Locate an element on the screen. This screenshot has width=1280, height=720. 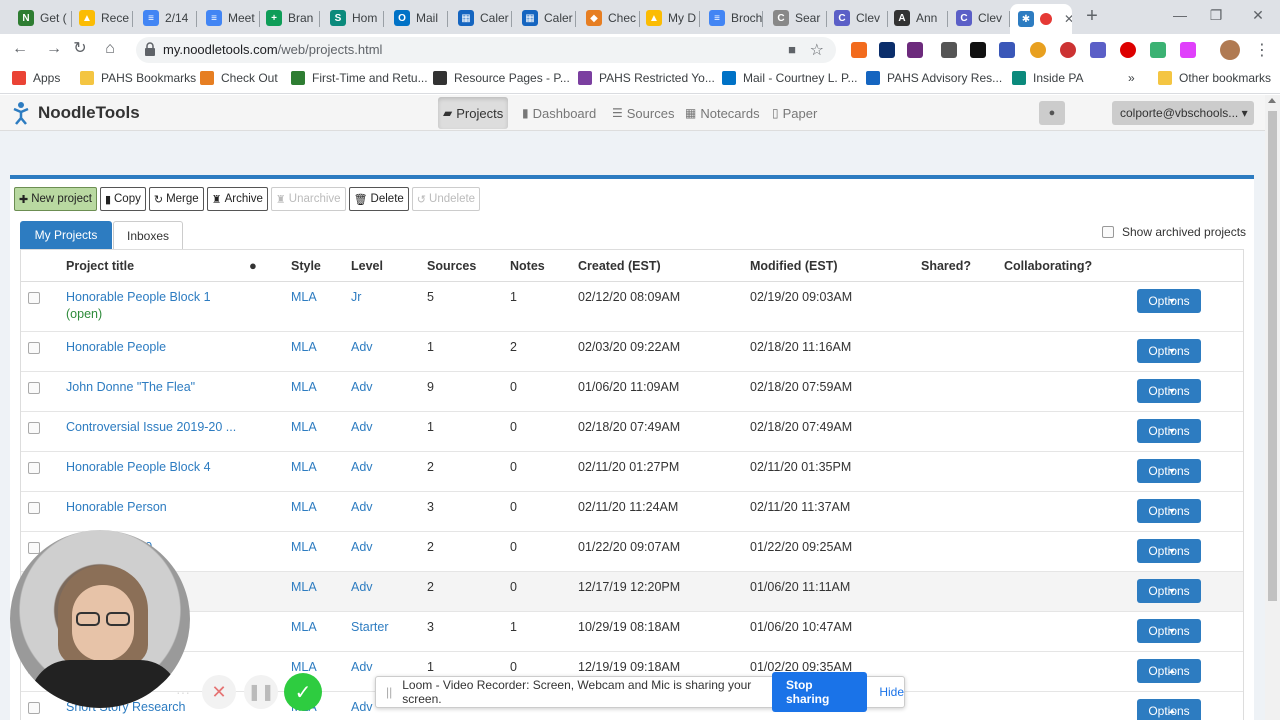
bookmark-item: Check Out is located at coordinates (239, 78).